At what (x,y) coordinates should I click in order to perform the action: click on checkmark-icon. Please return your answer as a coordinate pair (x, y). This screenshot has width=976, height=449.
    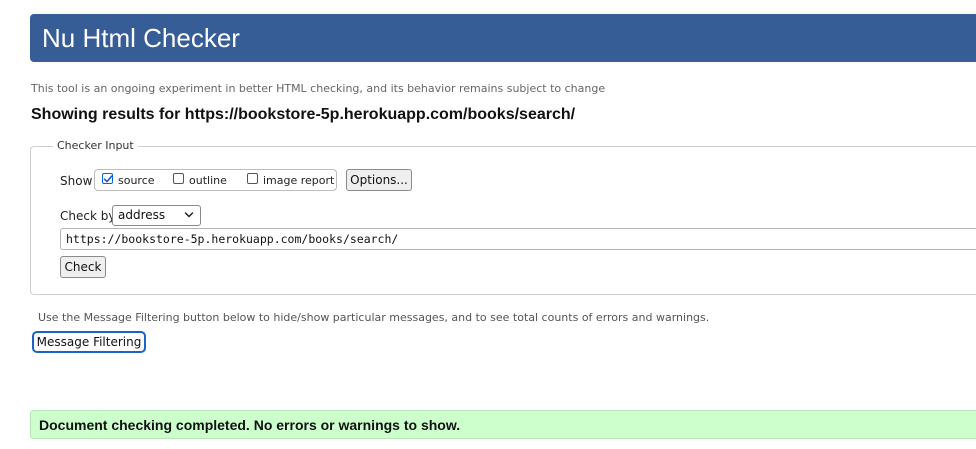
    Looking at the image, I should click on (108, 179).